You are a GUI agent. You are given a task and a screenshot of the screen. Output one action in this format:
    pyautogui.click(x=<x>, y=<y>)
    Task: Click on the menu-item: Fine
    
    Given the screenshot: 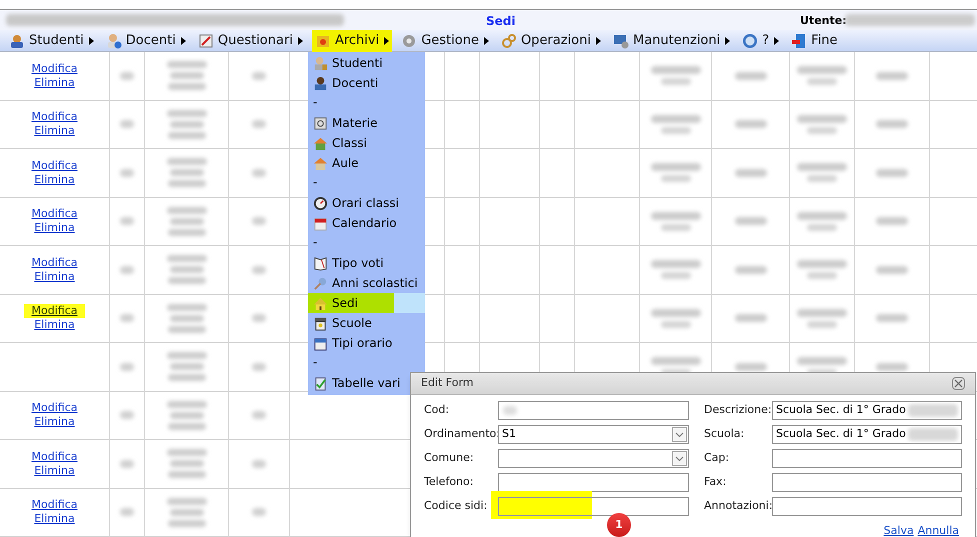 What is the action you would take?
    pyautogui.click(x=814, y=41)
    